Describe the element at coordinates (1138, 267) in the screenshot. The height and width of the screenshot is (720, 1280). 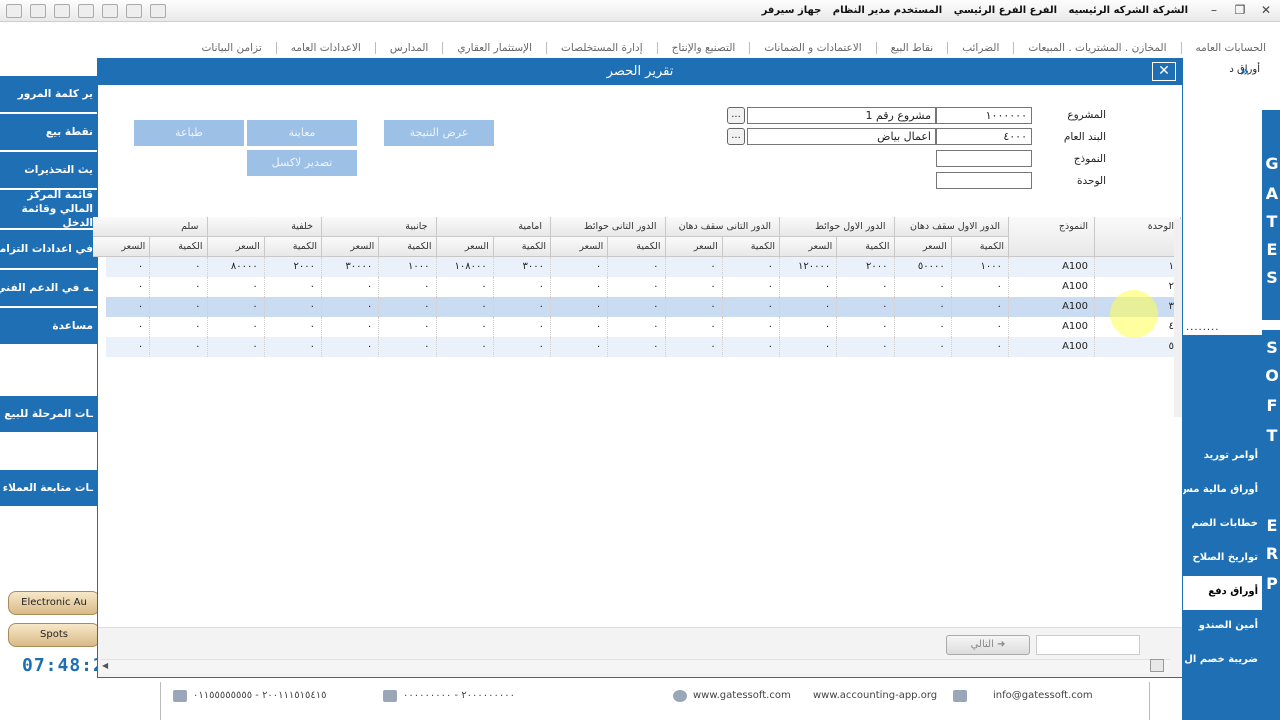
I see `cell-unit: ١` at that location.